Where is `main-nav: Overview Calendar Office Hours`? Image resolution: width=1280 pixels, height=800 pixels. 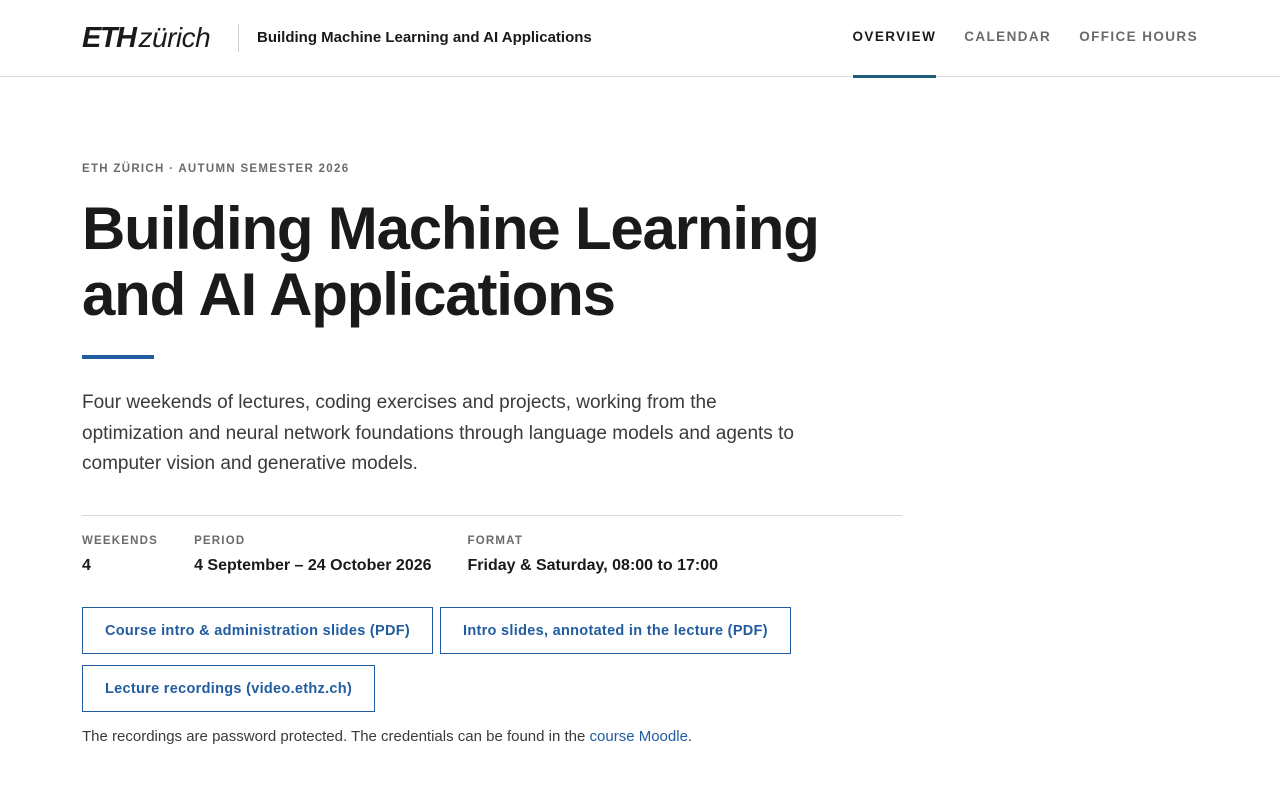
main-nav: Overview Calendar Office Hours is located at coordinates (1025, 39).